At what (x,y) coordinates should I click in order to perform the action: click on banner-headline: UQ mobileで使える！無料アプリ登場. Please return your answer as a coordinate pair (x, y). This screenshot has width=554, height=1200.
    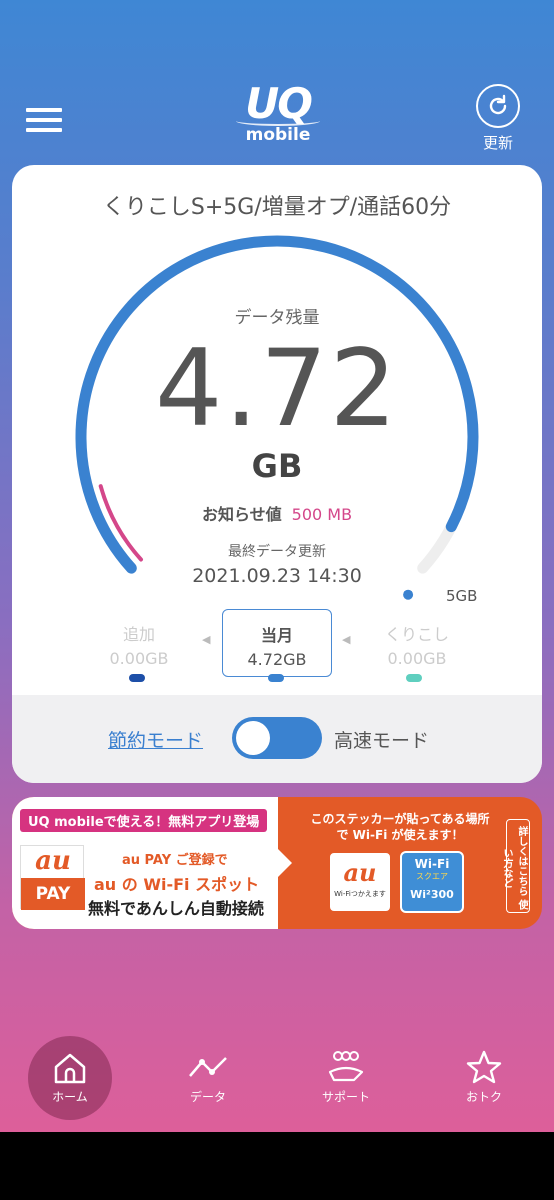
    Looking at the image, I should click on (144, 820).